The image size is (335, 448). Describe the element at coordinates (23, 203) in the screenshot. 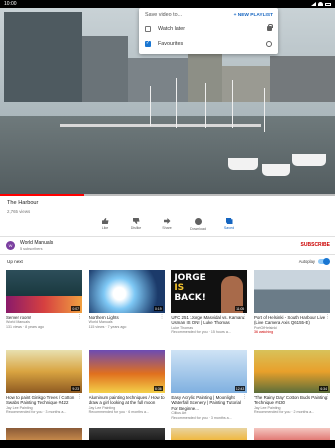

I see `video-title: The Harbour` at that location.